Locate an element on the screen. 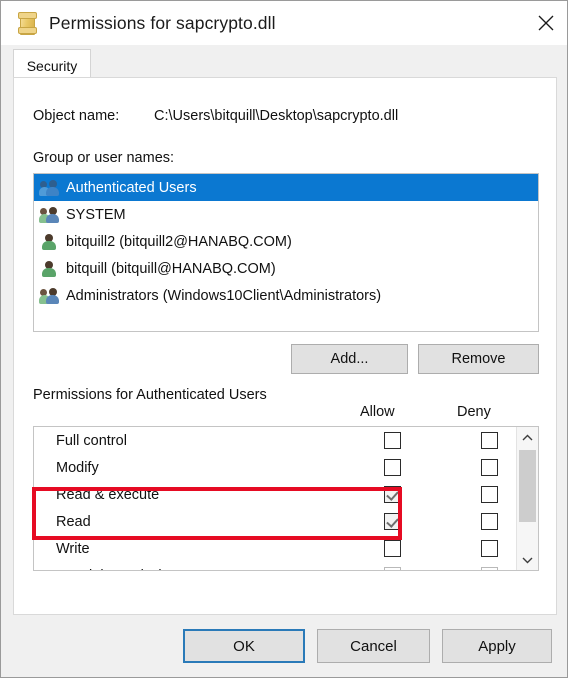 Image resolution: width=568 pixels, height=678 pixels. permission-label: Special permissions is located at coordinates (120, 569).